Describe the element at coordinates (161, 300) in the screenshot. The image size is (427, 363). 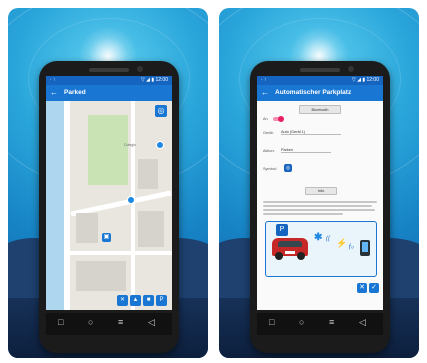
I see `parking-button: P` at that location.